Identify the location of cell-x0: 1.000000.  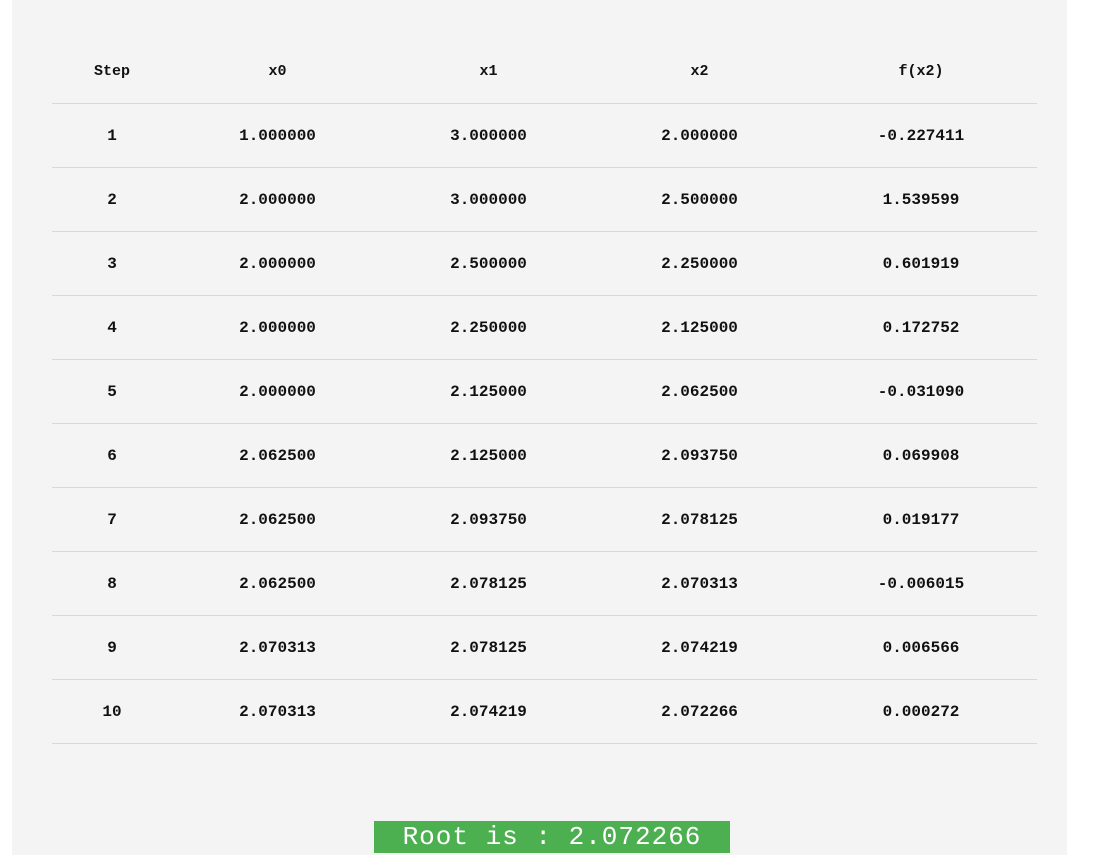
(277, 135).